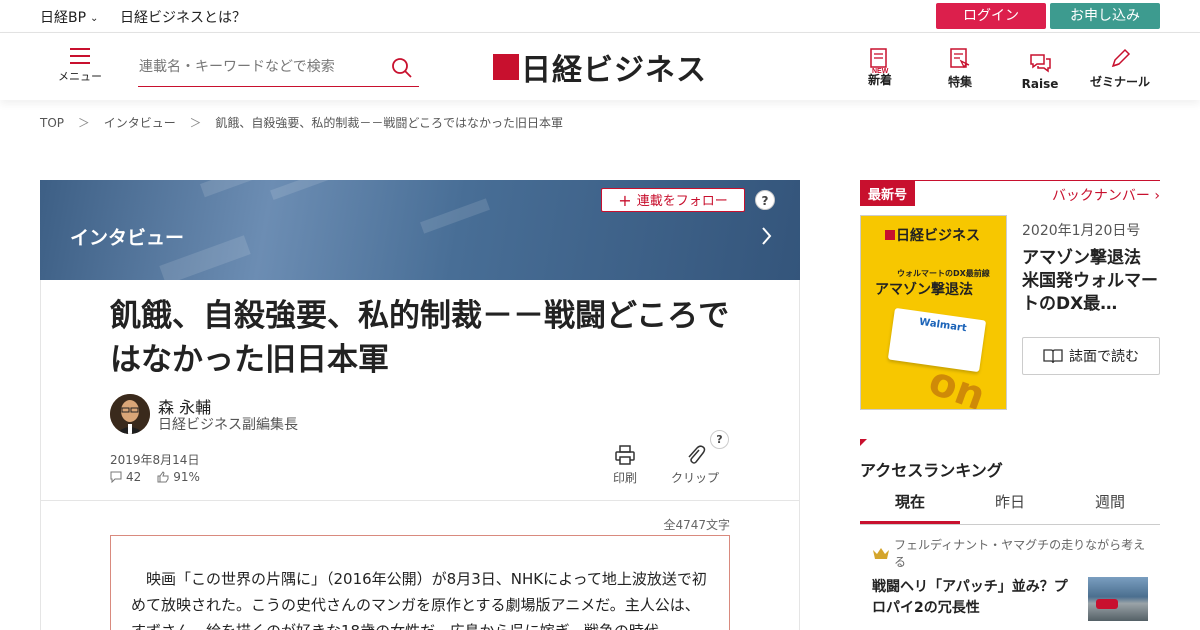 Image resolution: width=1200 pixels, height=630 pixels. I want to click on open-book-icon, so click(1053, 356).